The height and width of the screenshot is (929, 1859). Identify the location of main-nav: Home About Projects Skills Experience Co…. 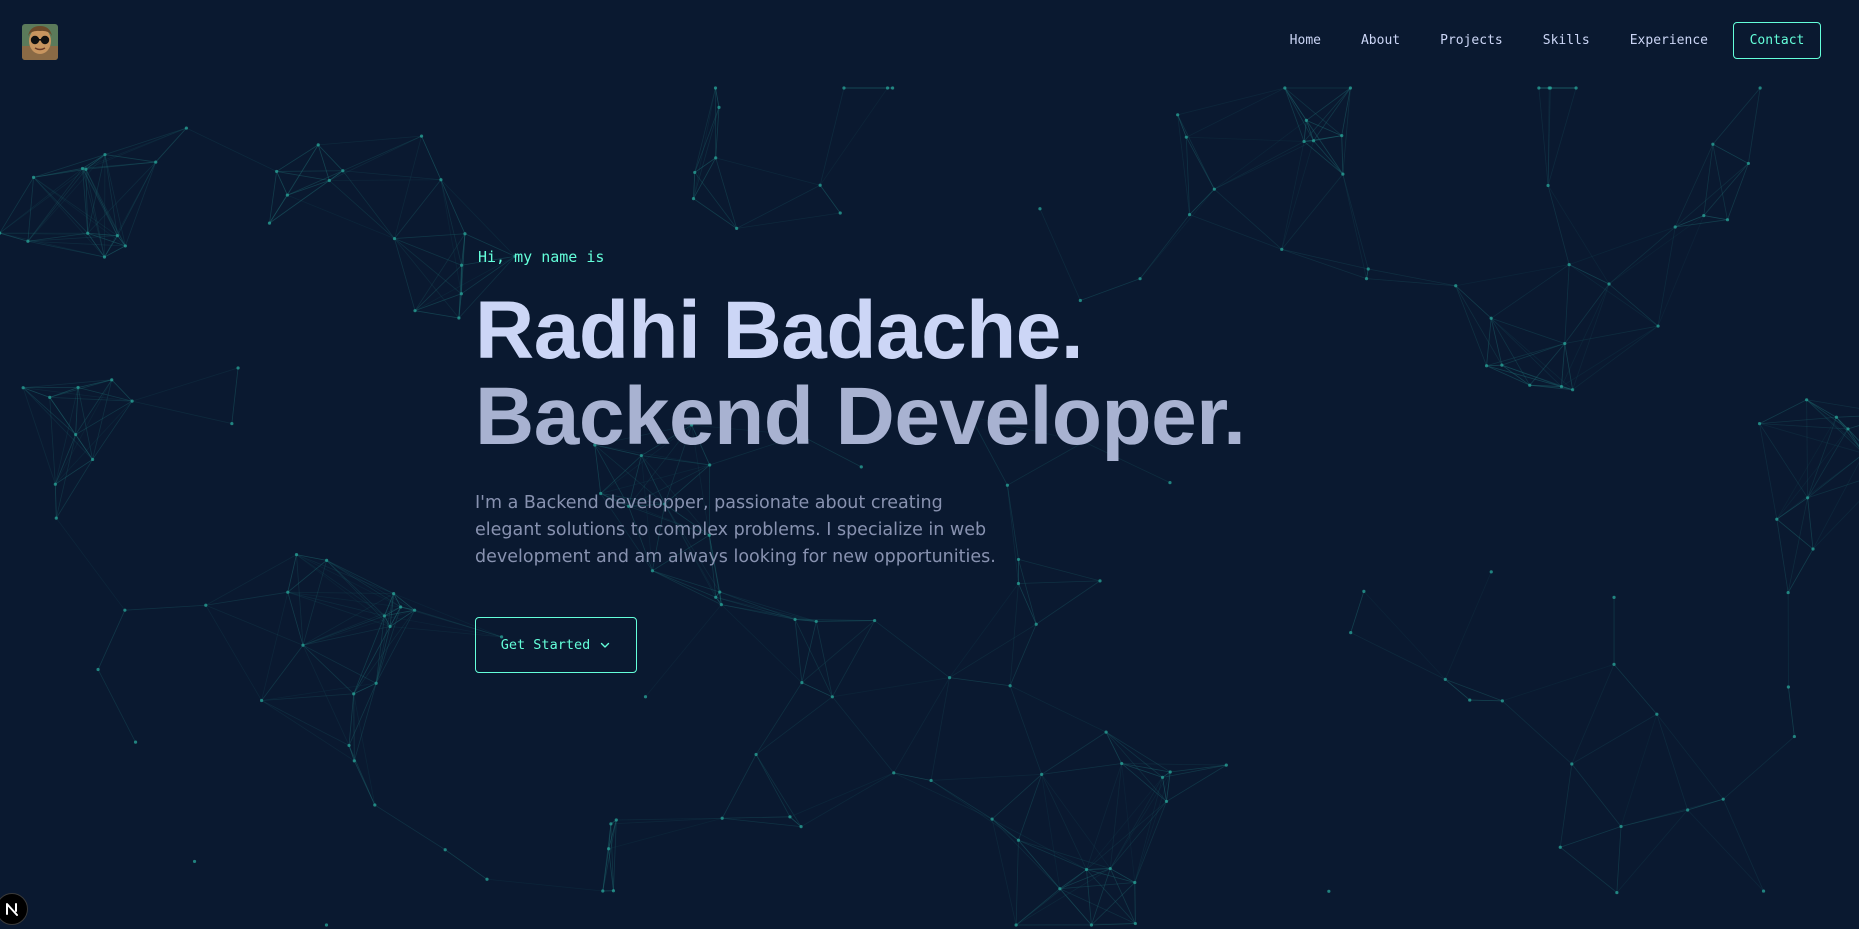
(1555, 40).